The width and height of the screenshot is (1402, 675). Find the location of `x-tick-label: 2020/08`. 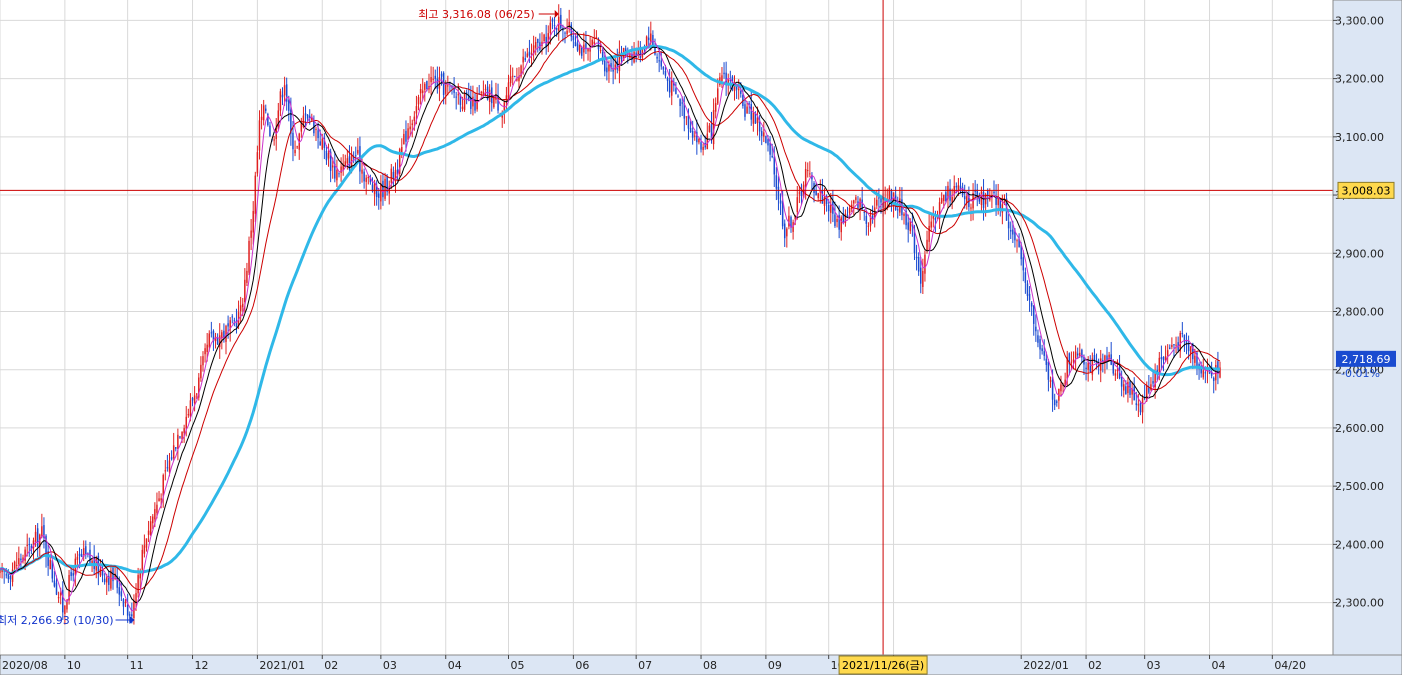

x-tick-label: 2020/08 is located at coordinates (25, 665).